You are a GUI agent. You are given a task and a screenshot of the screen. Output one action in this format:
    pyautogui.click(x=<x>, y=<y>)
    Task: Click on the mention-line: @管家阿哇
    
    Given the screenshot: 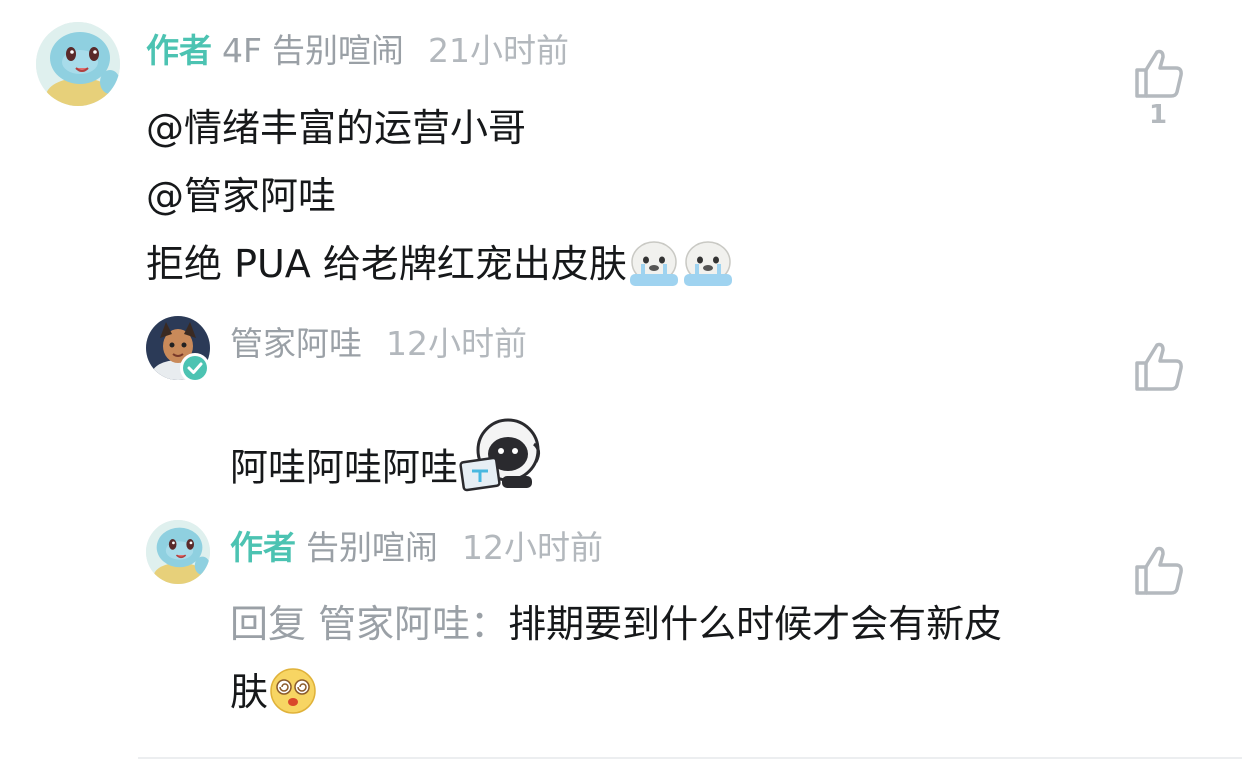 What is the action you would take?
    pyautogui.click(x=440, y=196)
    